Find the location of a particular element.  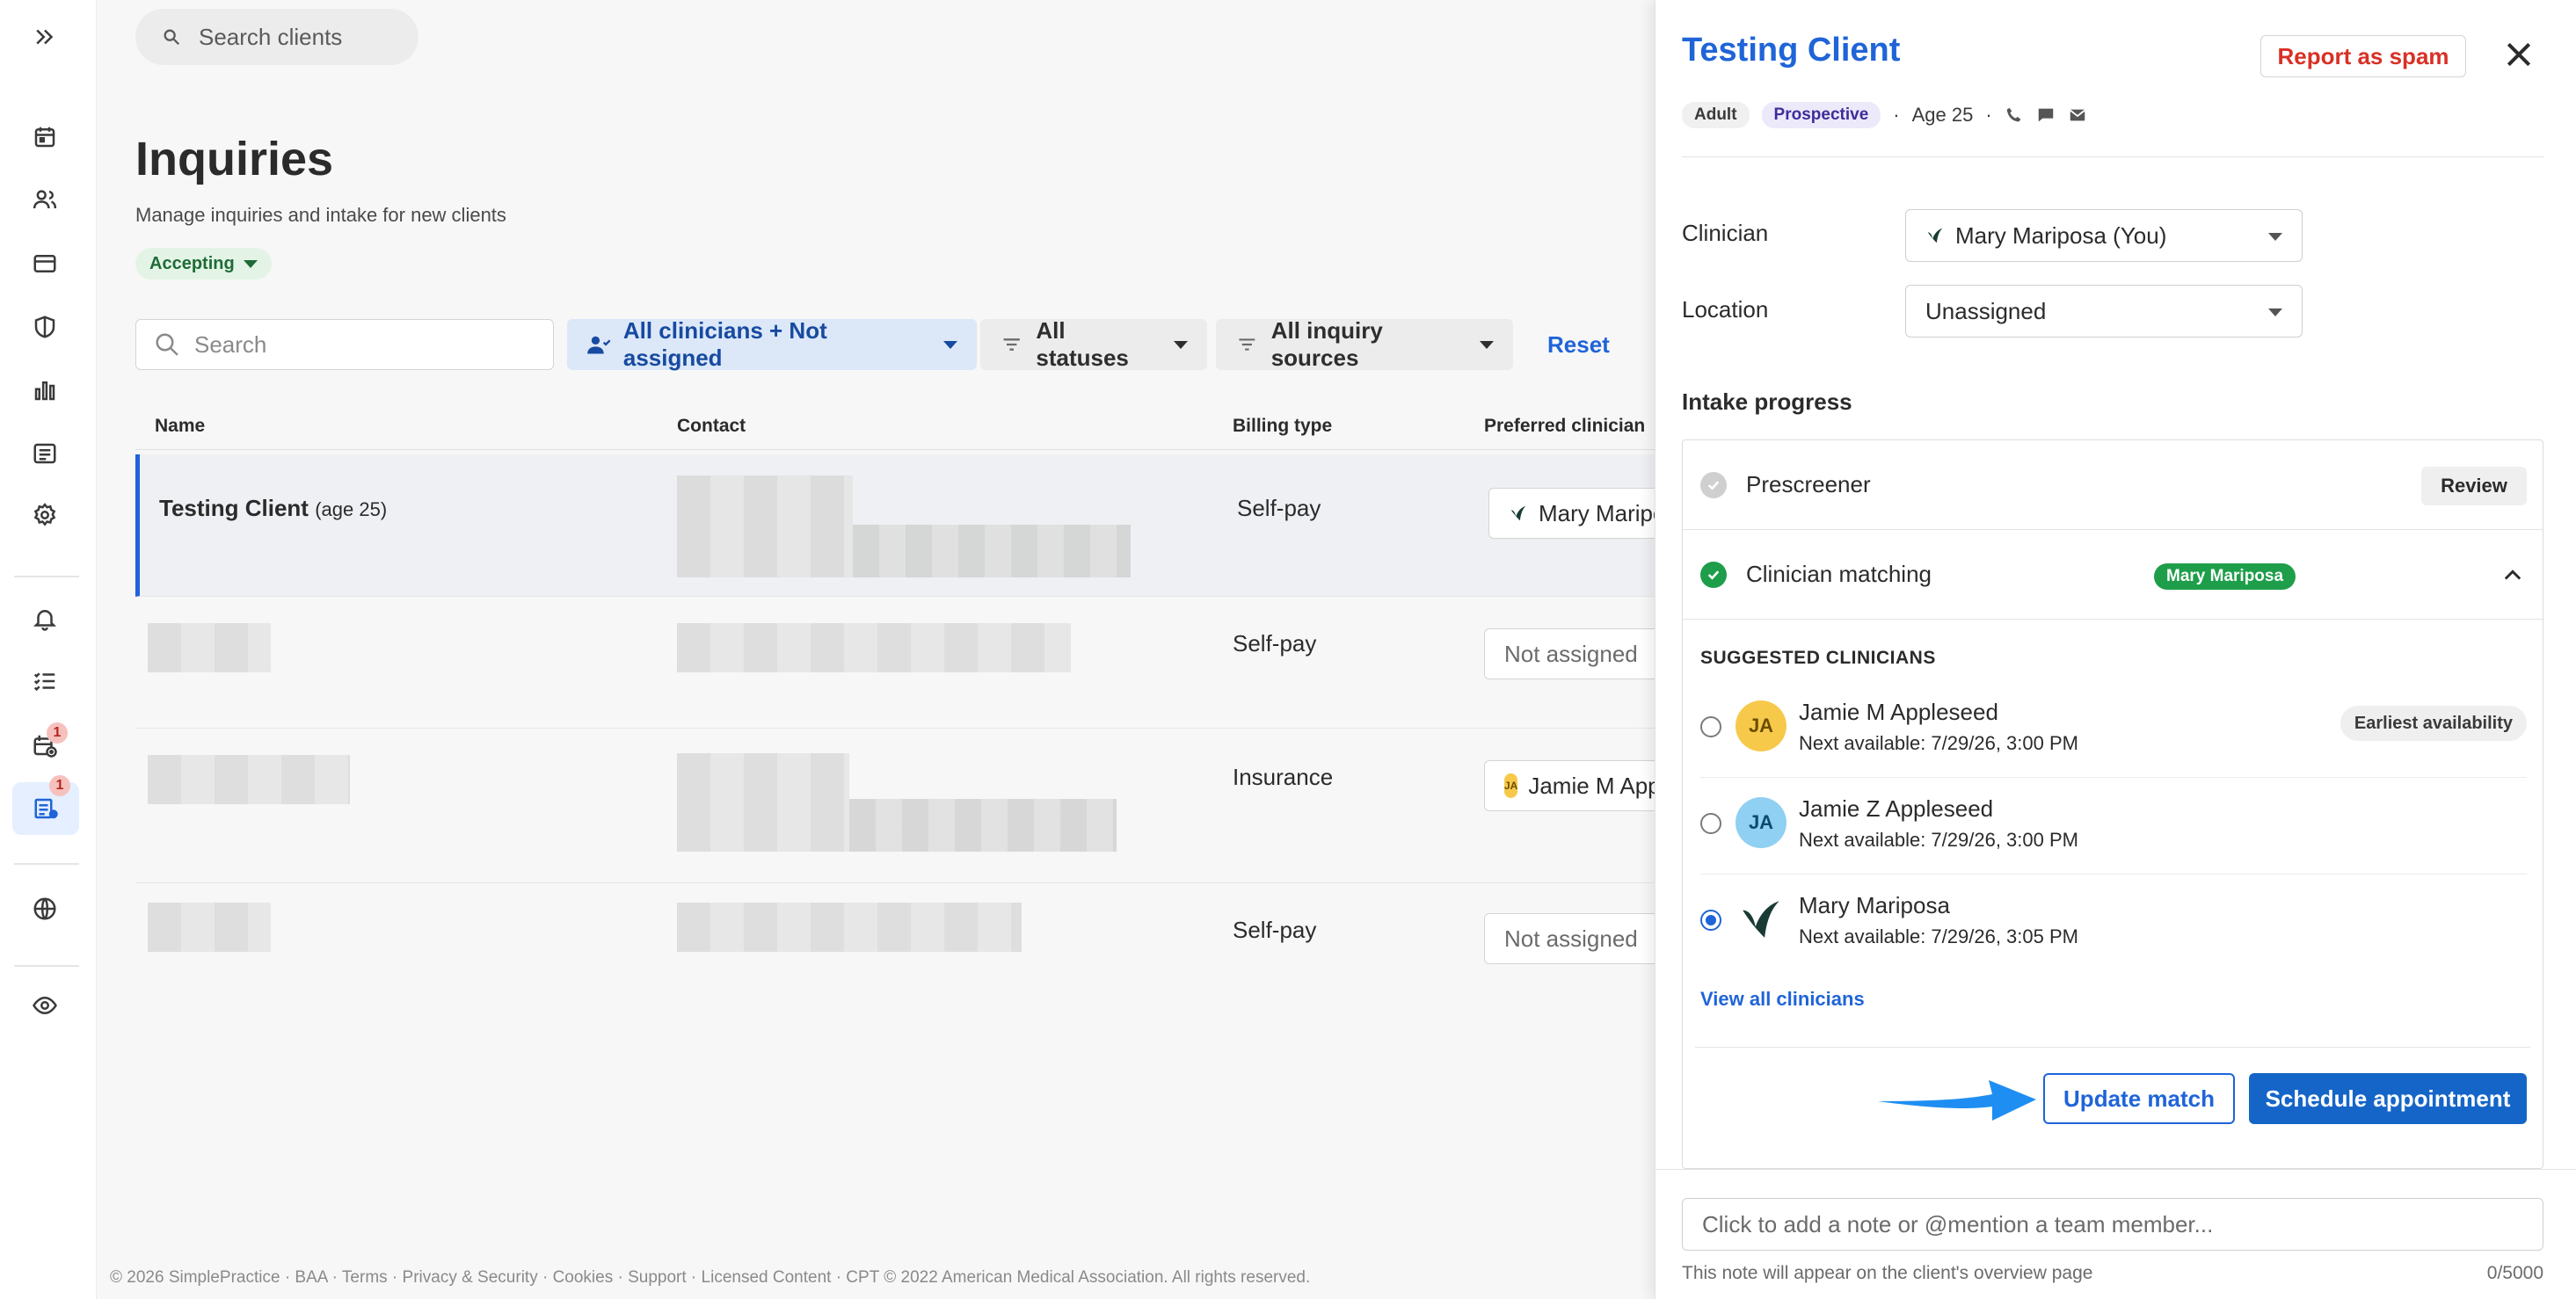

inquiry-search-placeholder: Search is located at coordinates (230, 344).